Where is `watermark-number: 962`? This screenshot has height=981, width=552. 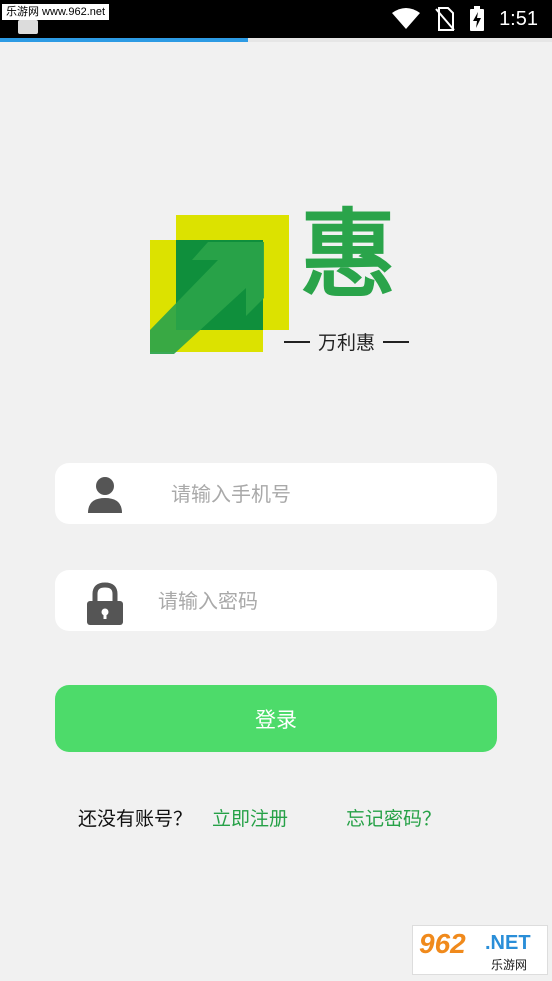 watermark-number: 962 is located at coordinates (442, 943).